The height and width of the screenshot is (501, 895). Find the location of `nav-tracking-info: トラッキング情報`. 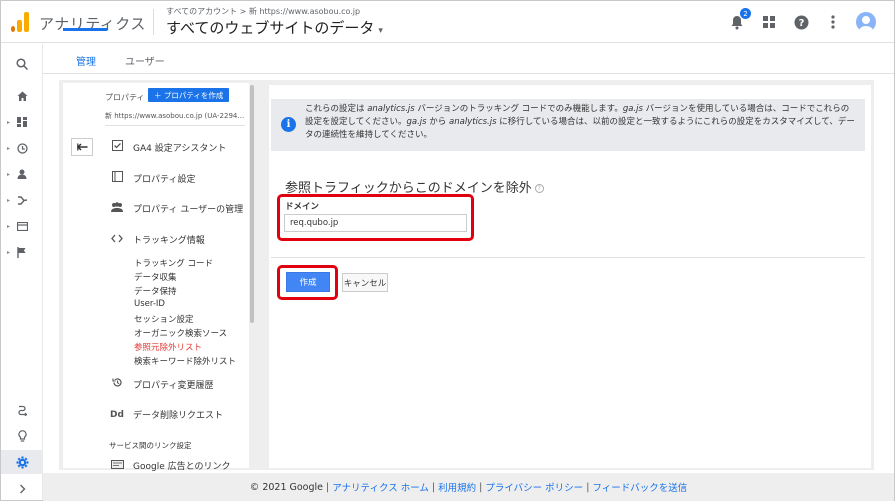

nav-tracking-info: トラッキング情報 is located at coordinates (157, 239).